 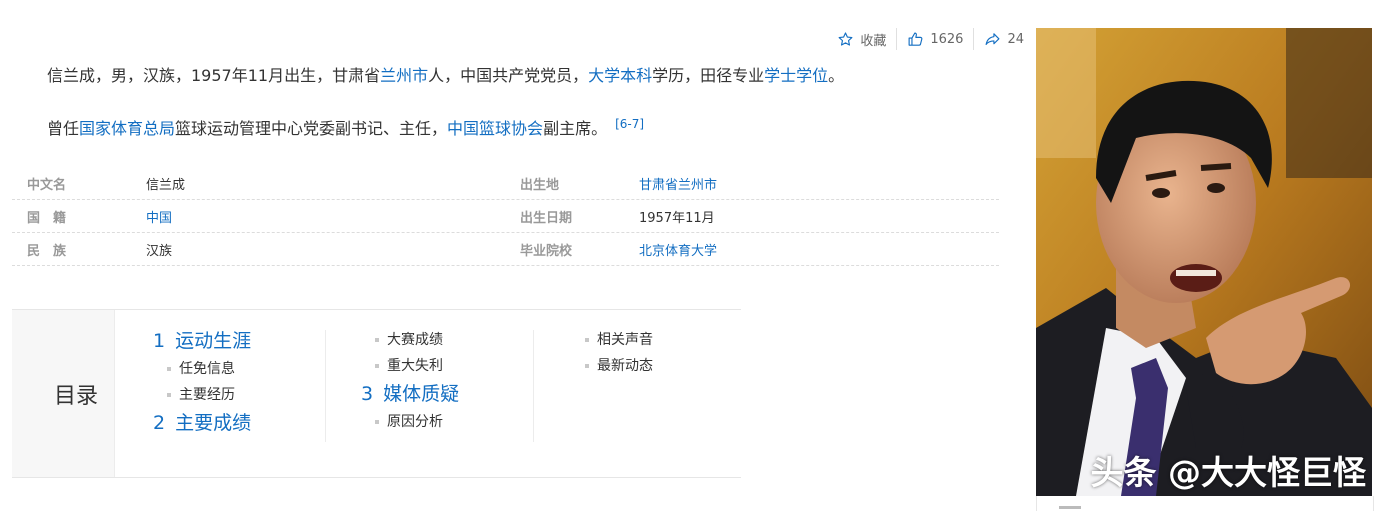 I want to click on info-key: 出生地, so click(x=540, y=185).